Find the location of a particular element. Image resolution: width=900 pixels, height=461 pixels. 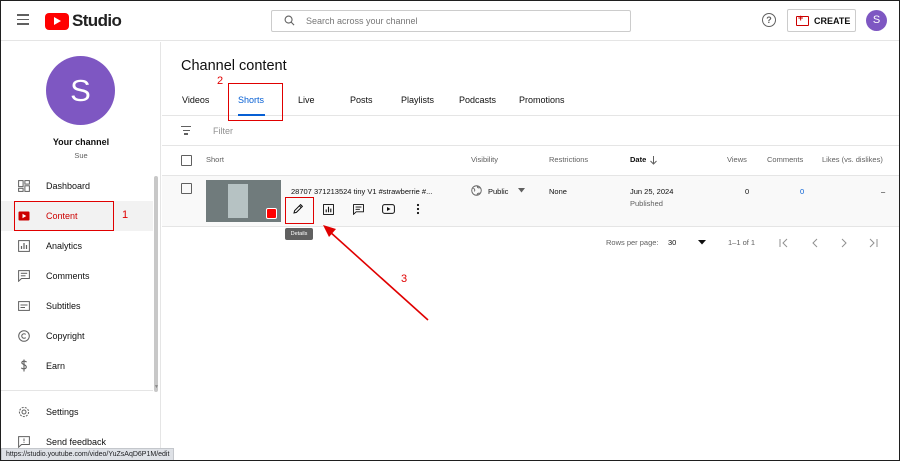

tab-posts: Posts is located at coordinates (361, 100).